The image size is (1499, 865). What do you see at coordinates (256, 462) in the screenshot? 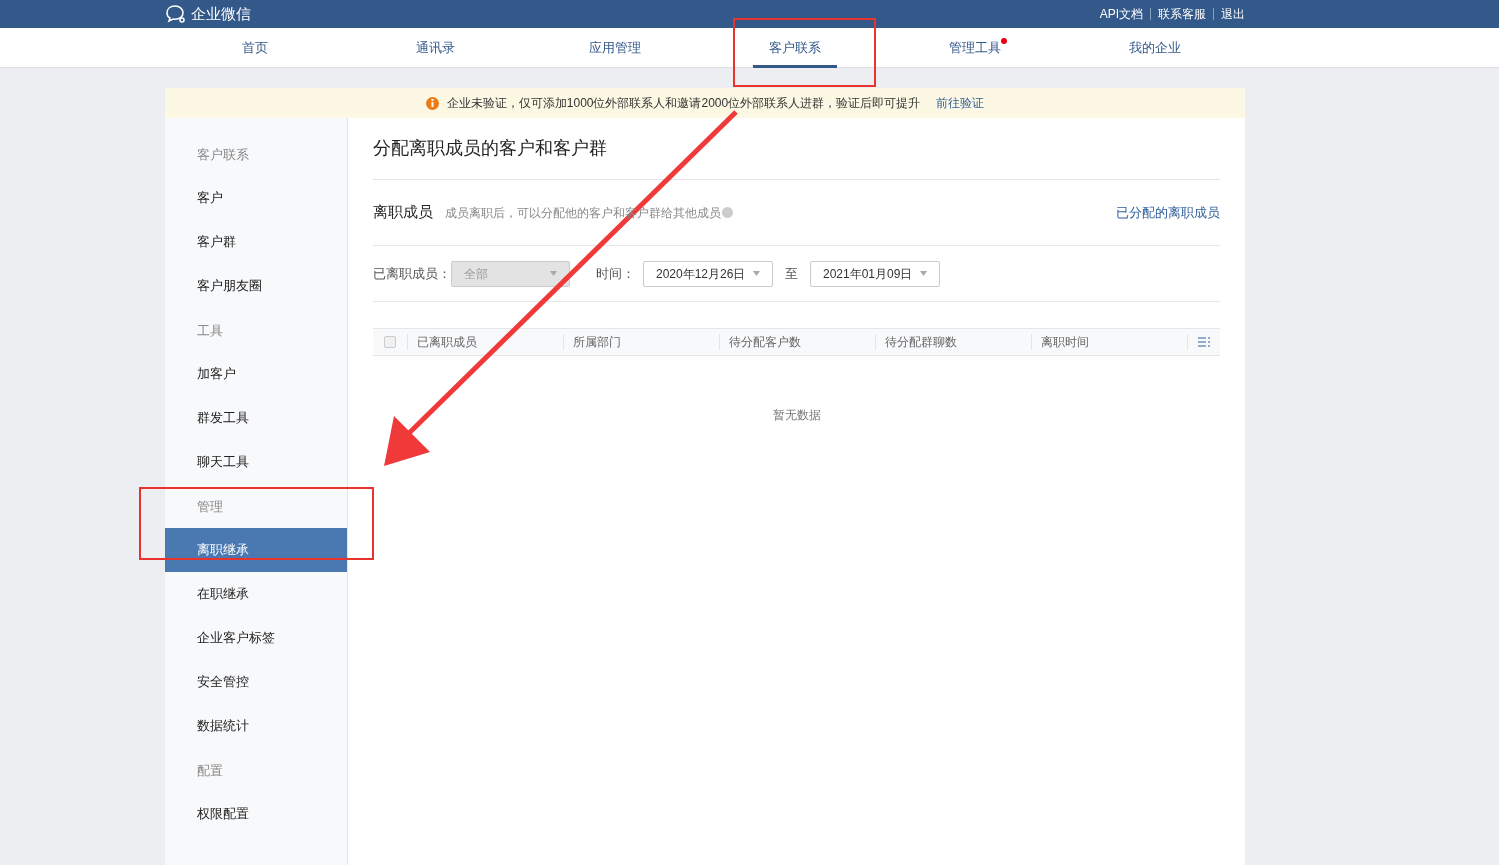
I see `sidebar-item: 聊天工具` at bounding box center [256, 462].